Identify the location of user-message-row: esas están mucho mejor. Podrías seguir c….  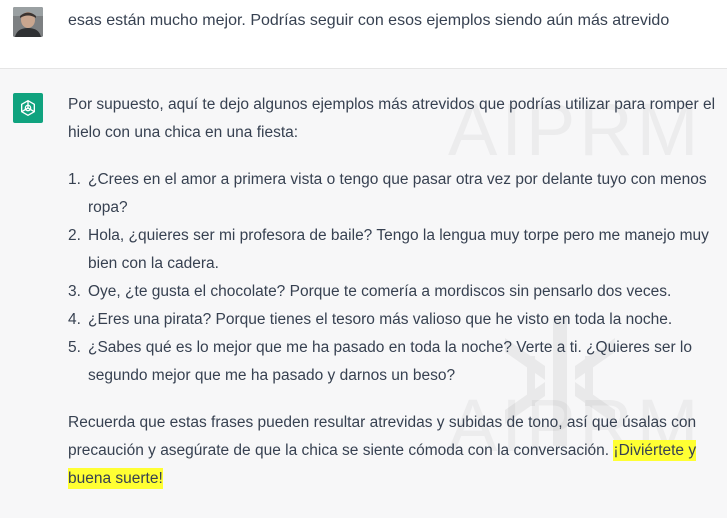
(363, 34).